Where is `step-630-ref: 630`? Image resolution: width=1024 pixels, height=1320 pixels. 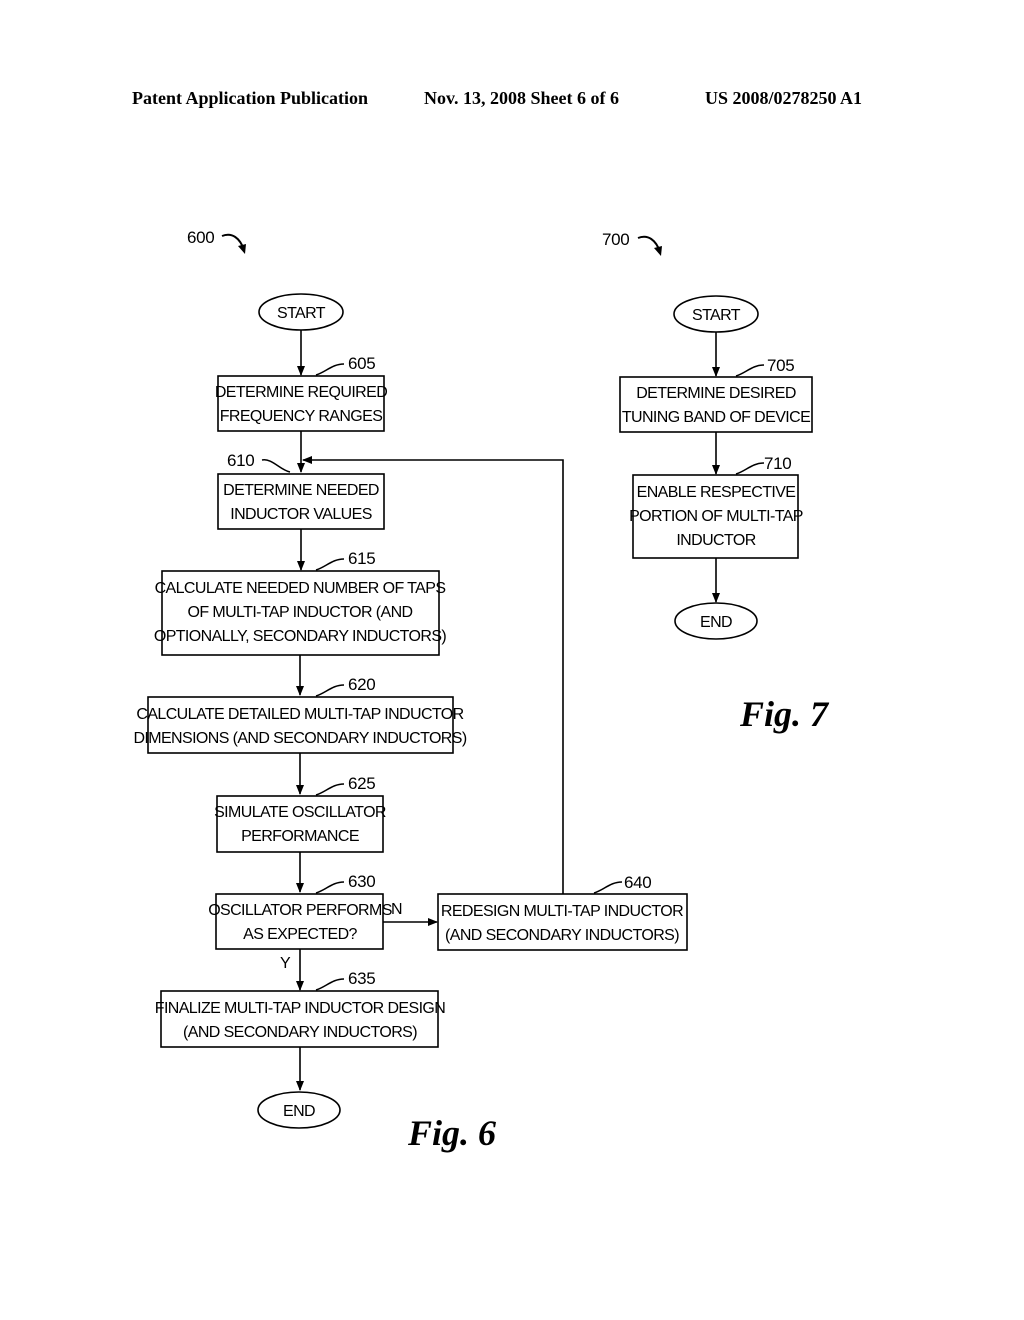
step-630-ref: 630 is located at coordinates (361, 881).